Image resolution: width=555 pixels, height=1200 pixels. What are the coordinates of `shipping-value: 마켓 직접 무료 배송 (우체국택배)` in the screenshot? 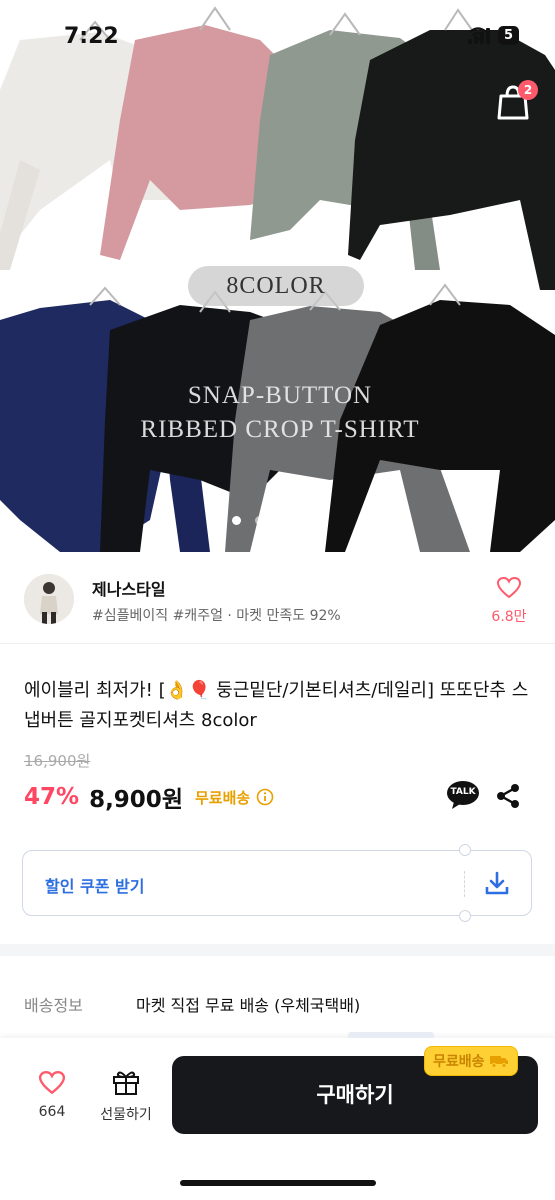 It's located at (248, 1005).